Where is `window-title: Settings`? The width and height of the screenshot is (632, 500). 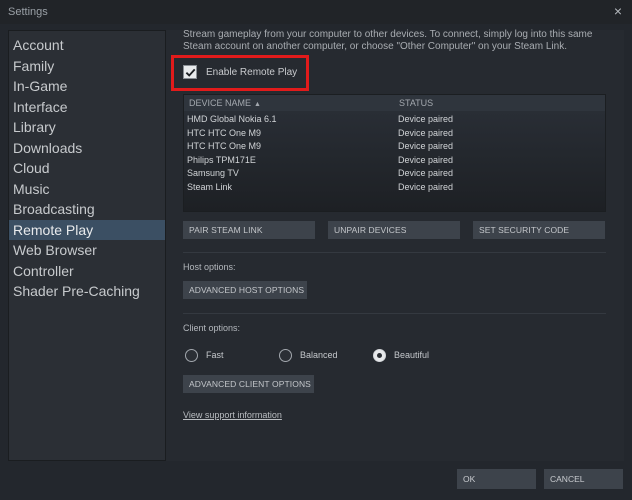
window-title: Settings is located at coordinates (28, 12).